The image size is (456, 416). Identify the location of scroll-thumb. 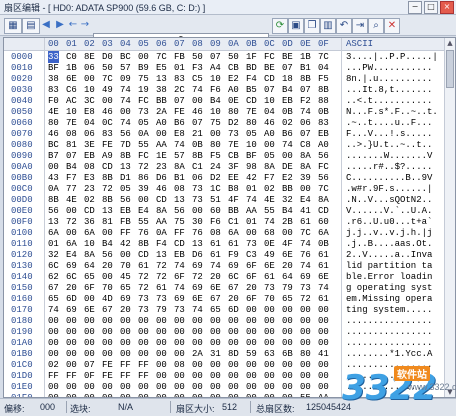
(450, 69).